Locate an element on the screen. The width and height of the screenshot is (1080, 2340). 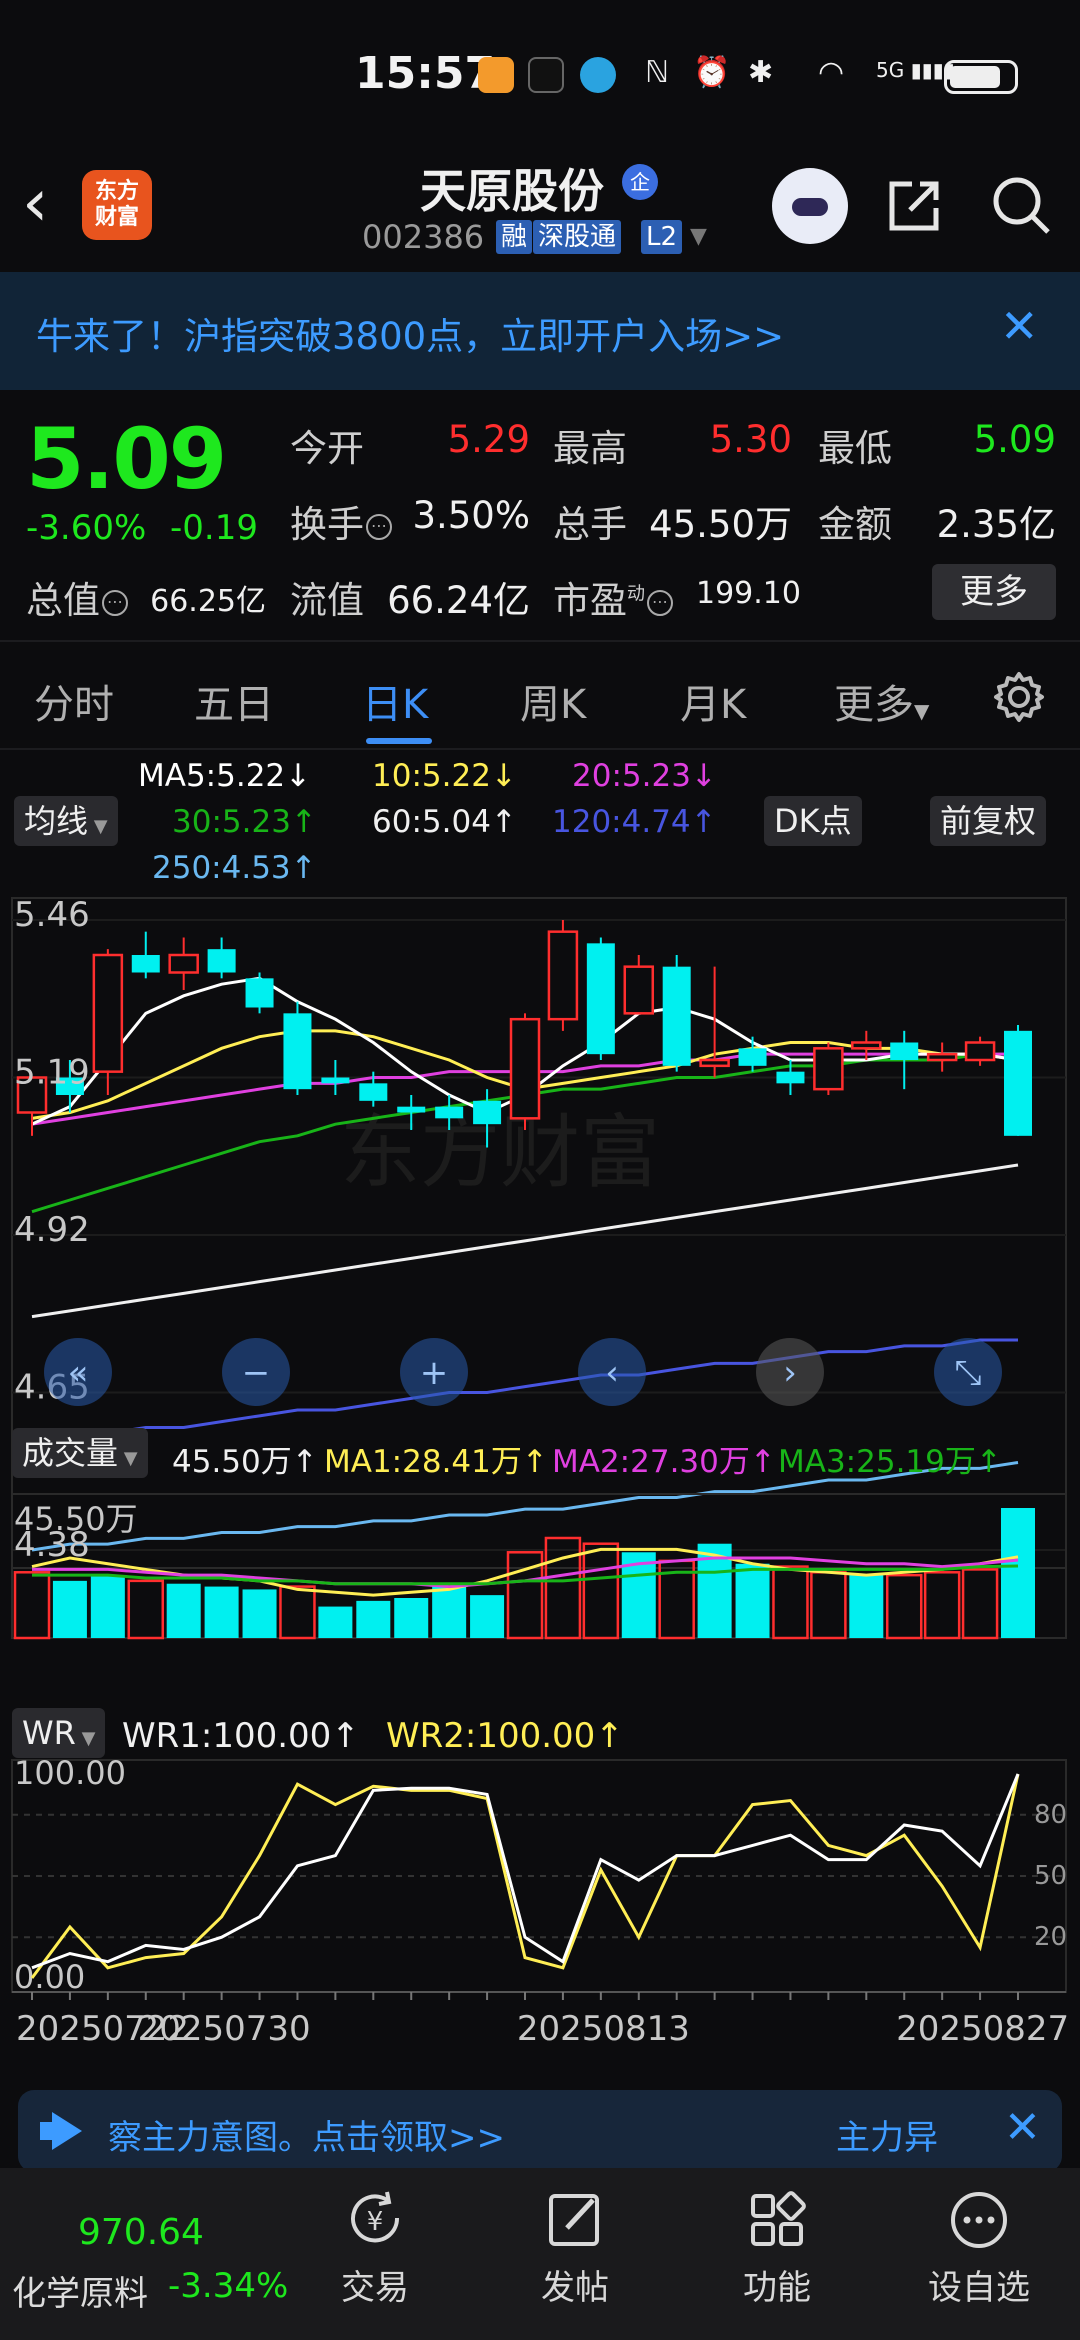
search-icon is located at coordinates (1021, 205).